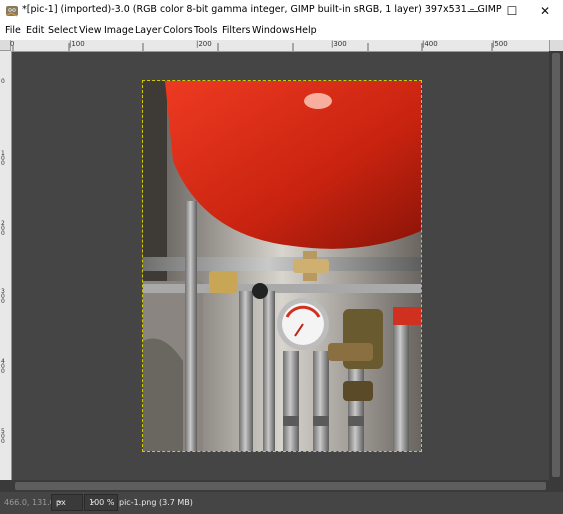 The image size is (563, 514). What do you see at coordinates (6, 486) in the screenshot?
I see `quick-mask-toggle` at bounding box center [6, 486].